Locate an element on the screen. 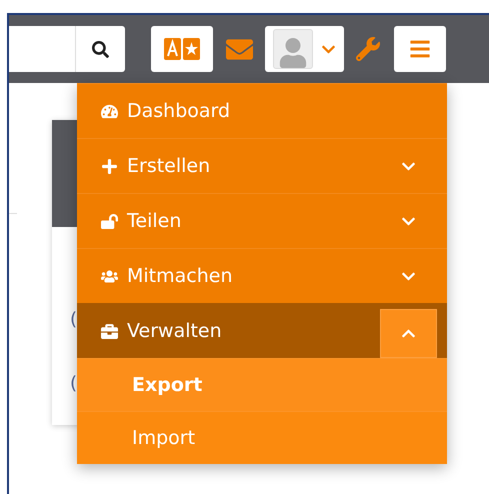 The image size is (489, 494). menu-icon is located at coordinates (420, 49).